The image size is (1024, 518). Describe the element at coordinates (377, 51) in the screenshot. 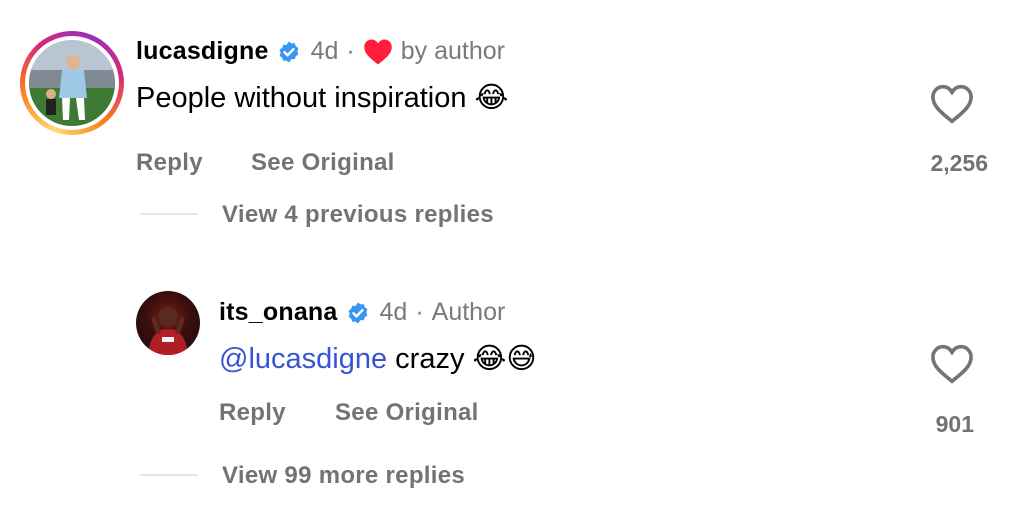

I see `heart-filled-icon` at that location.